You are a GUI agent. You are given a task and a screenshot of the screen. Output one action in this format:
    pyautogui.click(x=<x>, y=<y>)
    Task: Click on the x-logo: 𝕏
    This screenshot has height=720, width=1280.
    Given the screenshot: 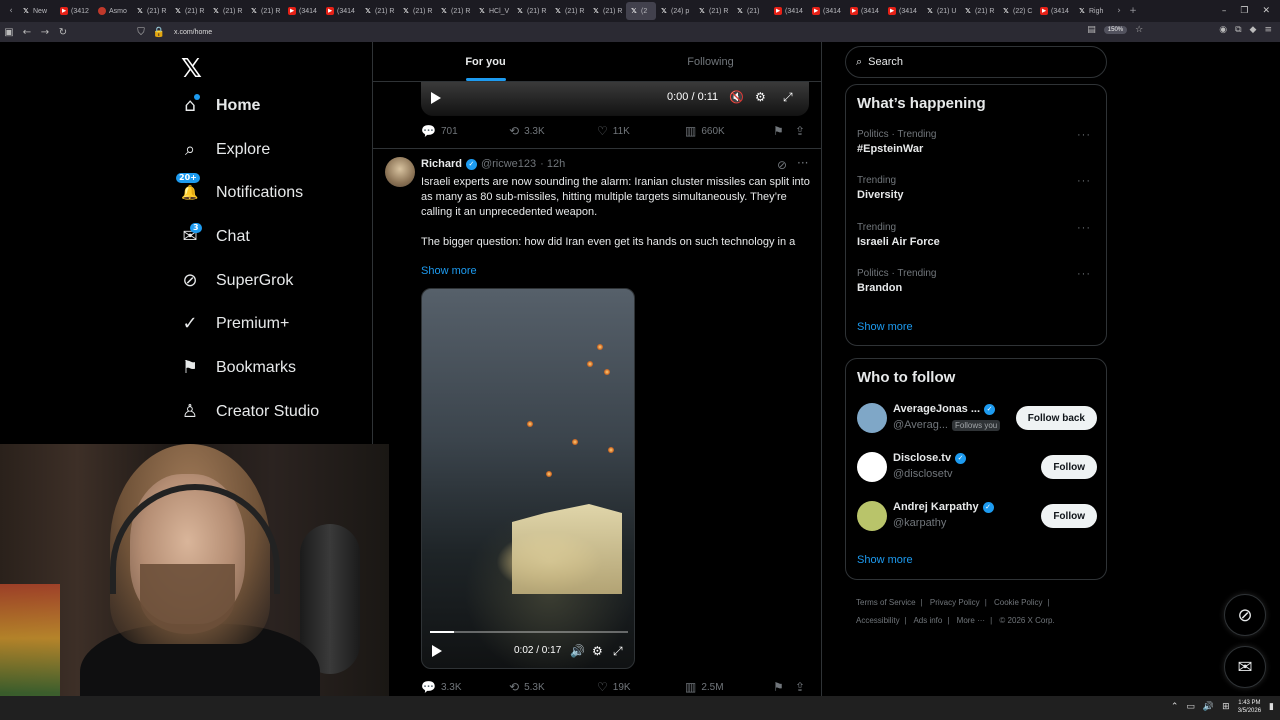 What is the action you would take?
    pyautogui.click(x=191, y=69)
    